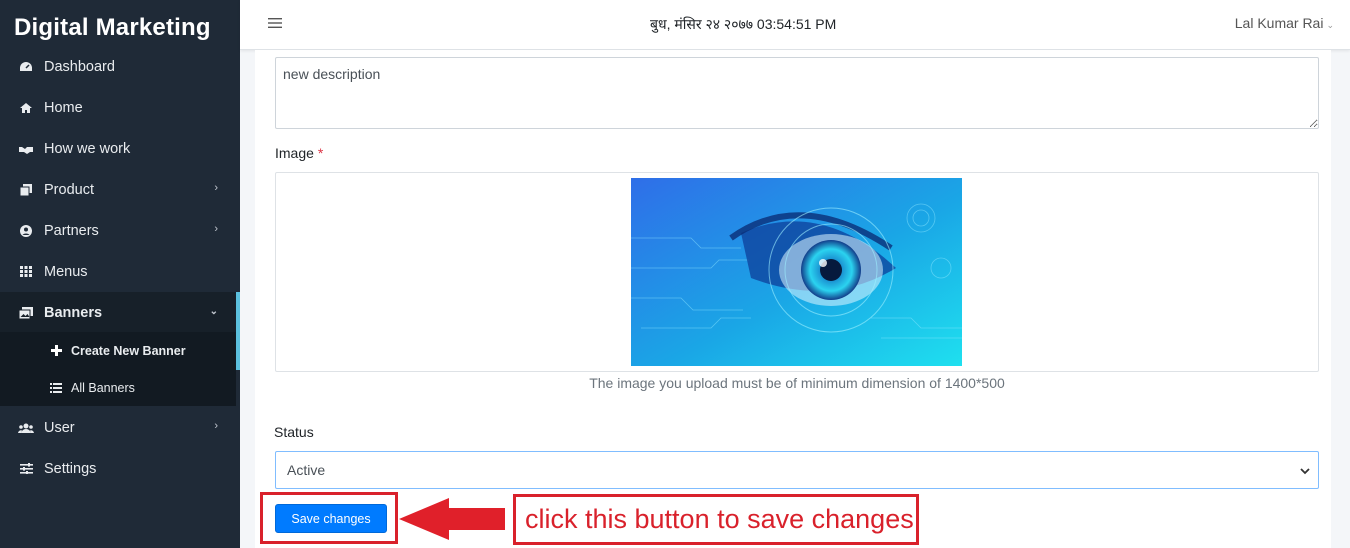 Image resolution: width=1350 pixels, height=548 pixels. Describe the element at coordinates (1305, 469) in the screenshot. I see `chevron-down-icon` at that location.